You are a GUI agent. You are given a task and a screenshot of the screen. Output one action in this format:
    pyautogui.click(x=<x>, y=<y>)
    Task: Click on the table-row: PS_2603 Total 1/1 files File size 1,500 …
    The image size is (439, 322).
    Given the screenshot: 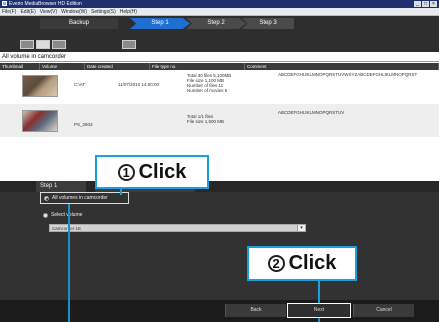 What is the action you would take?
    pyautogui.click(x=219, y=120)
    